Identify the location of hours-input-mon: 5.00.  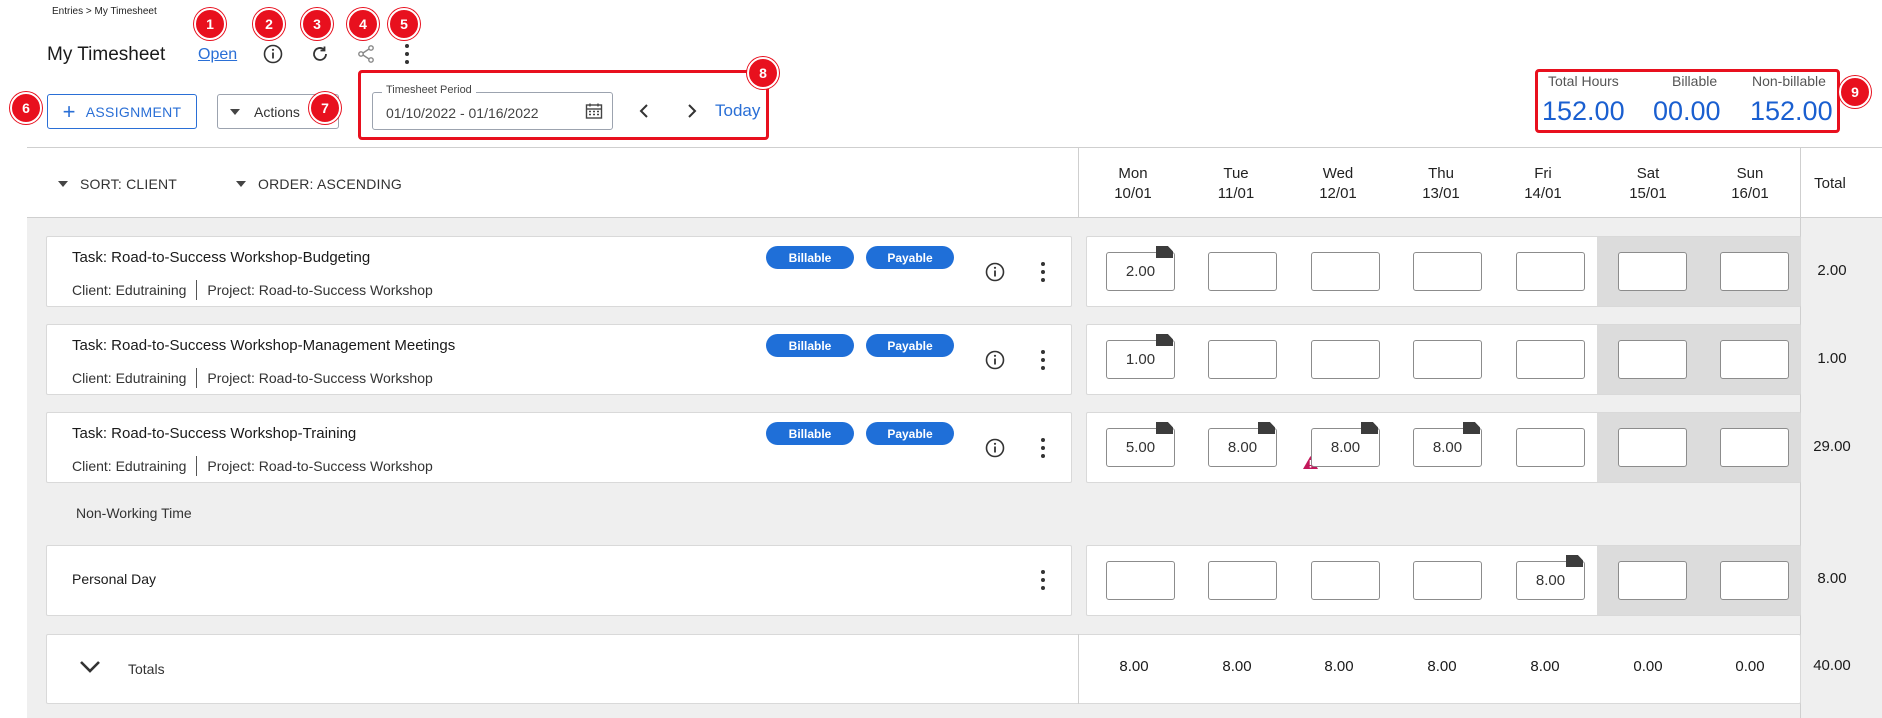
(1140, 444).